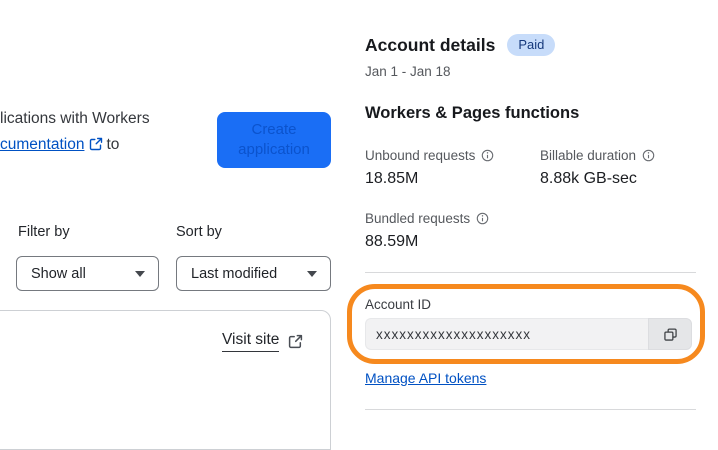 The image size is (718, 450). Describe the element at coordinates (588, 178) in the screenshot. I see `metric-value: 8.88k GB-sec` at that location.